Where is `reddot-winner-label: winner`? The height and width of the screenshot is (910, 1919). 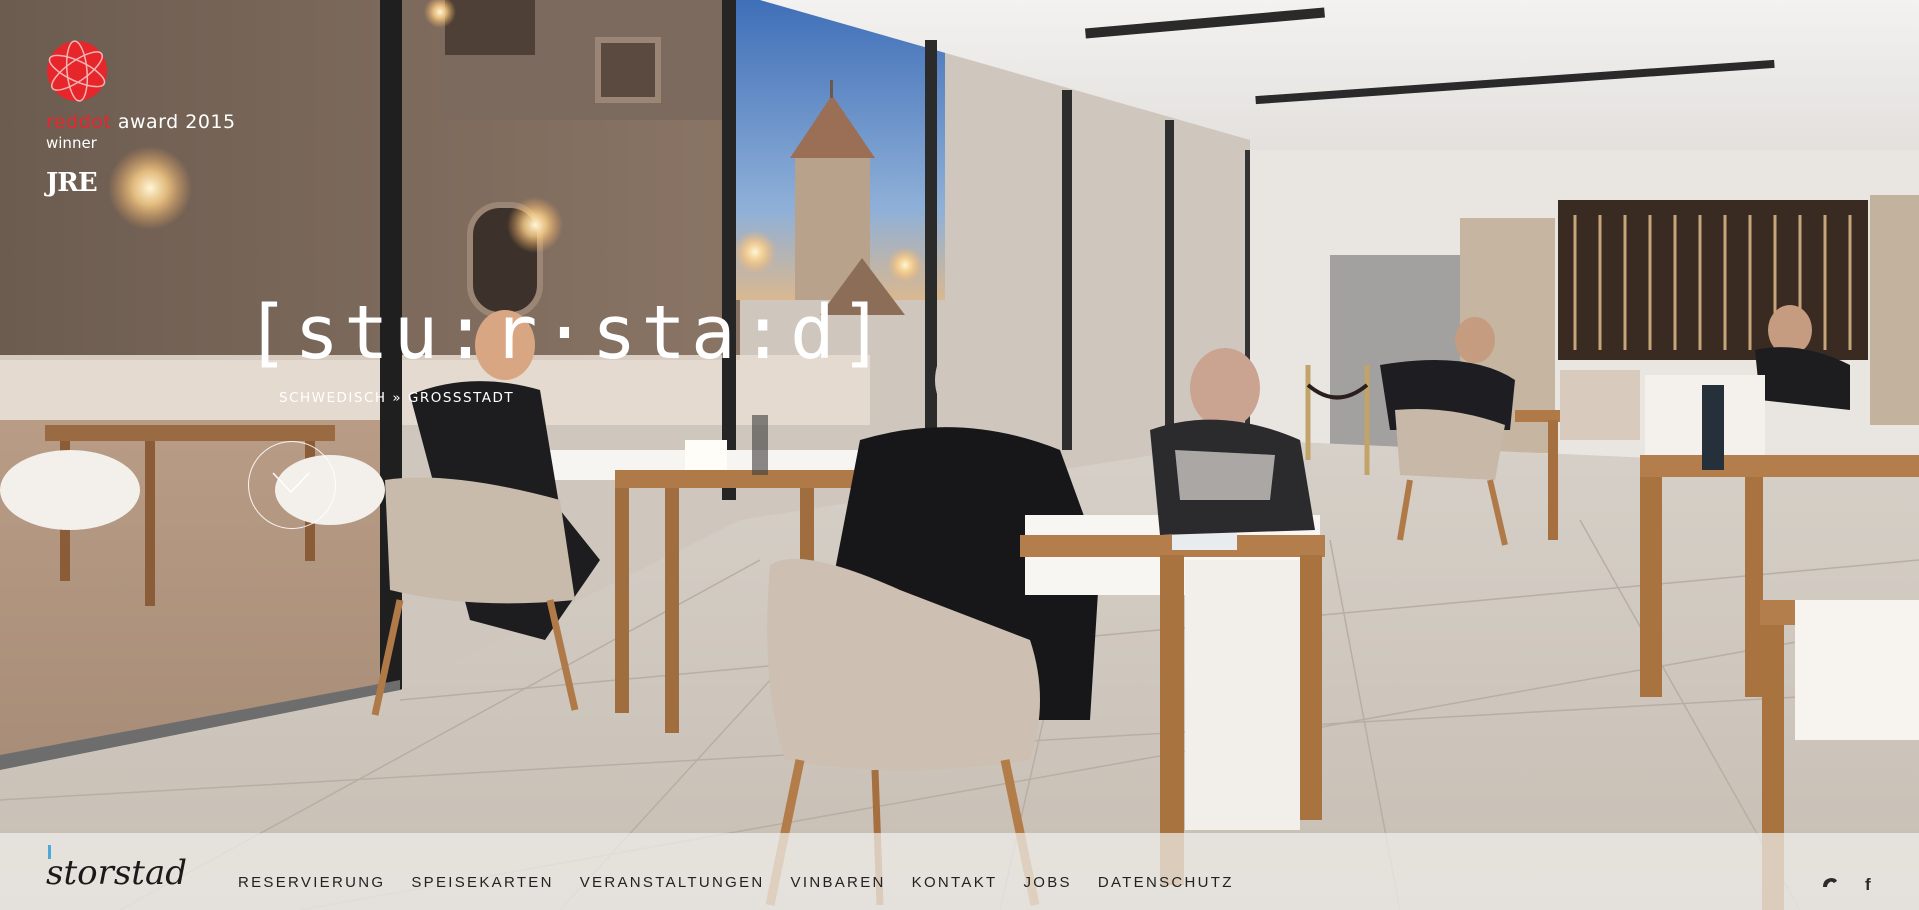 reddot-winner-label: winner is located at coordinates (71, 143).